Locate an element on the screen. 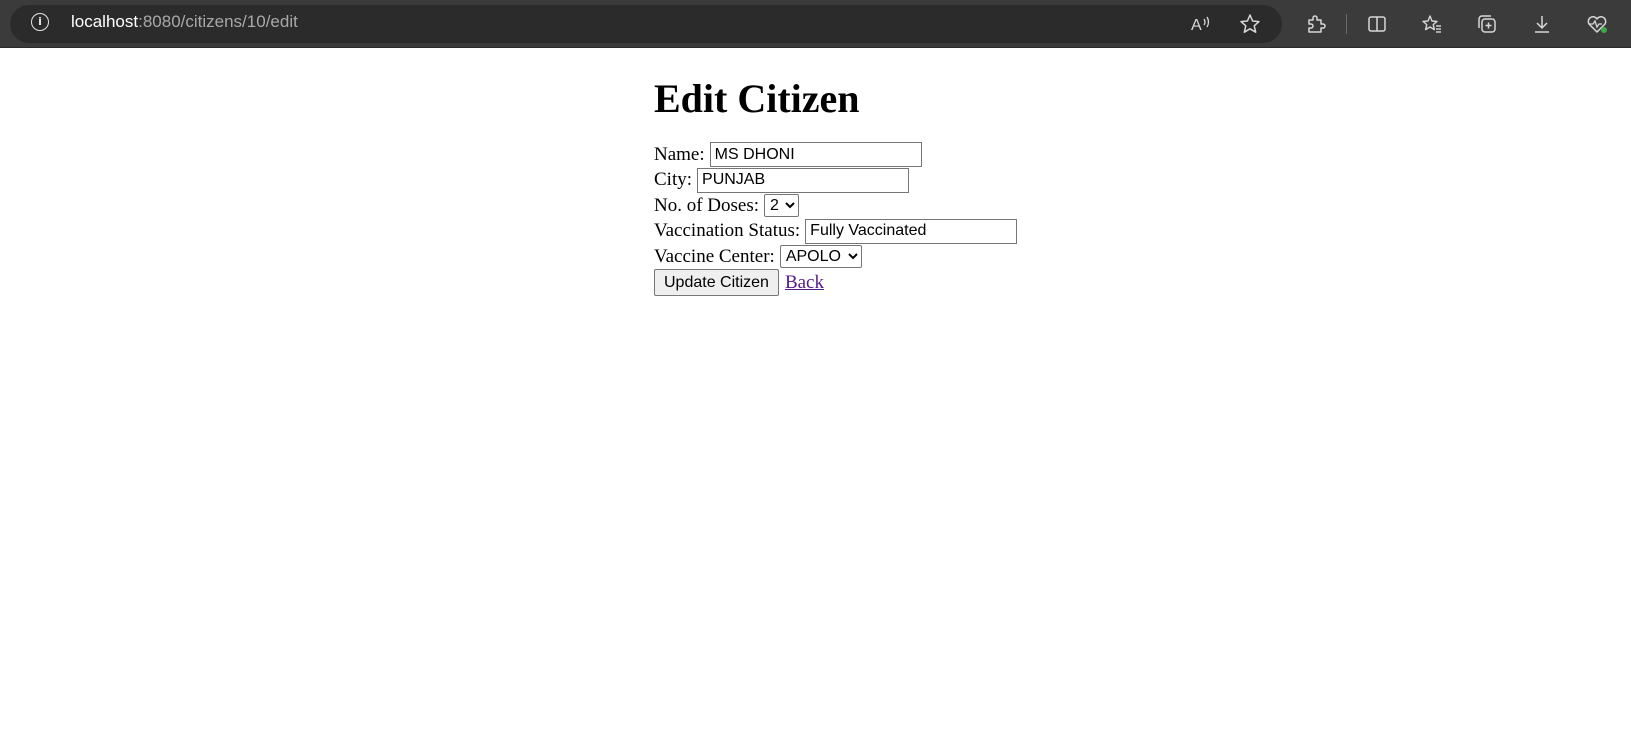  city-input is located at coordinates (803, 180).